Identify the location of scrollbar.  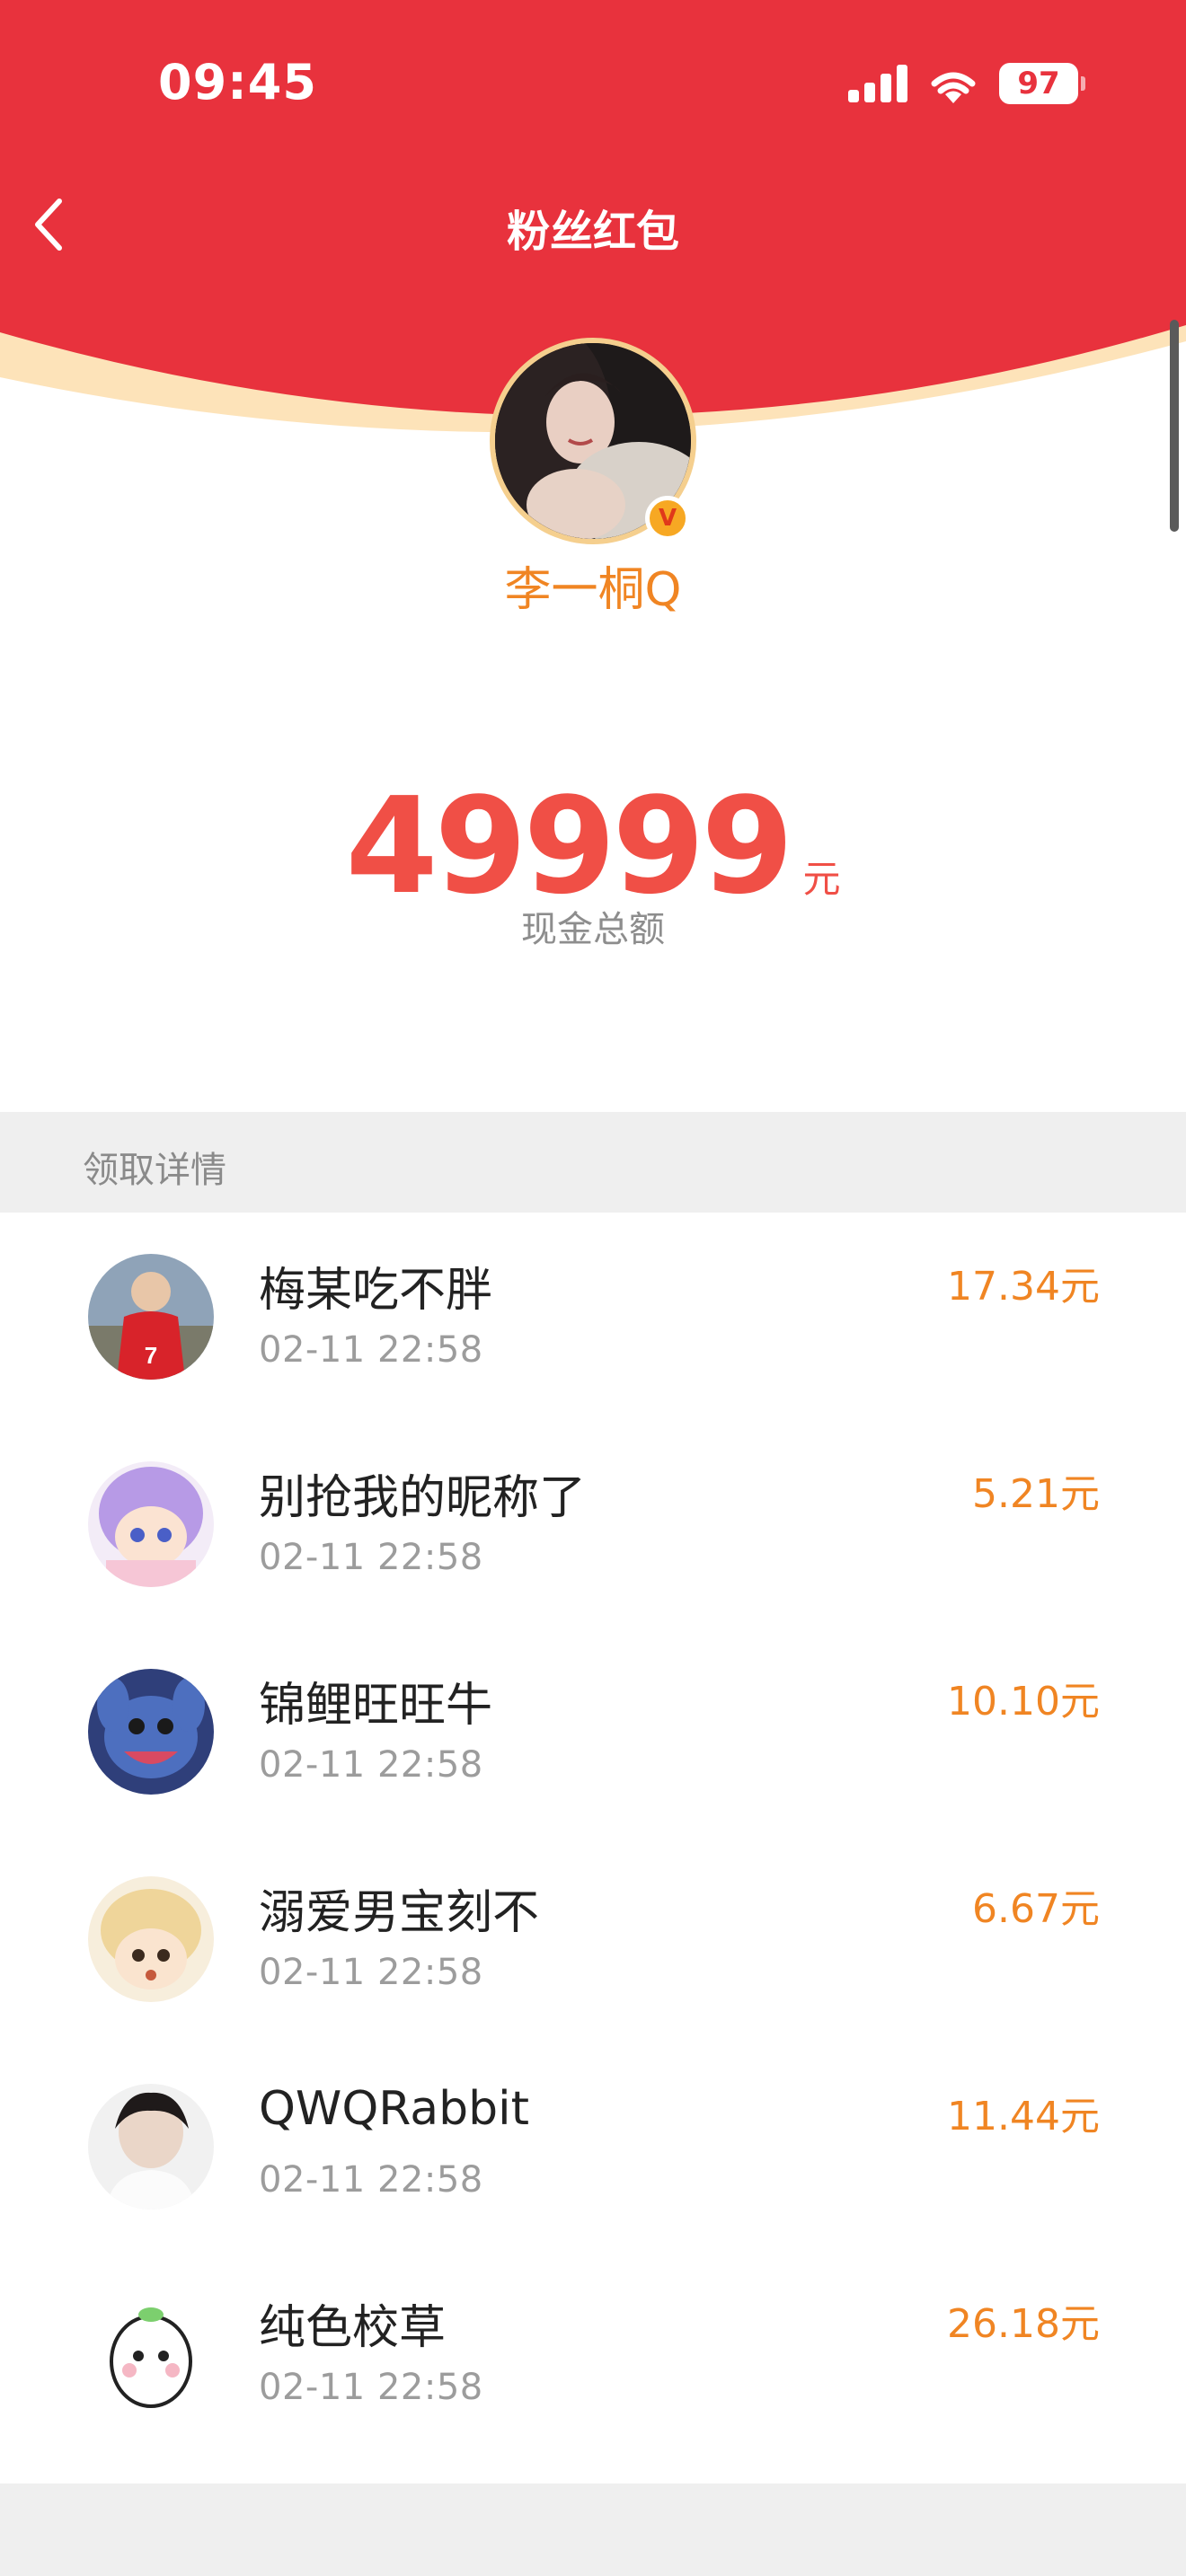
(1174, 426).